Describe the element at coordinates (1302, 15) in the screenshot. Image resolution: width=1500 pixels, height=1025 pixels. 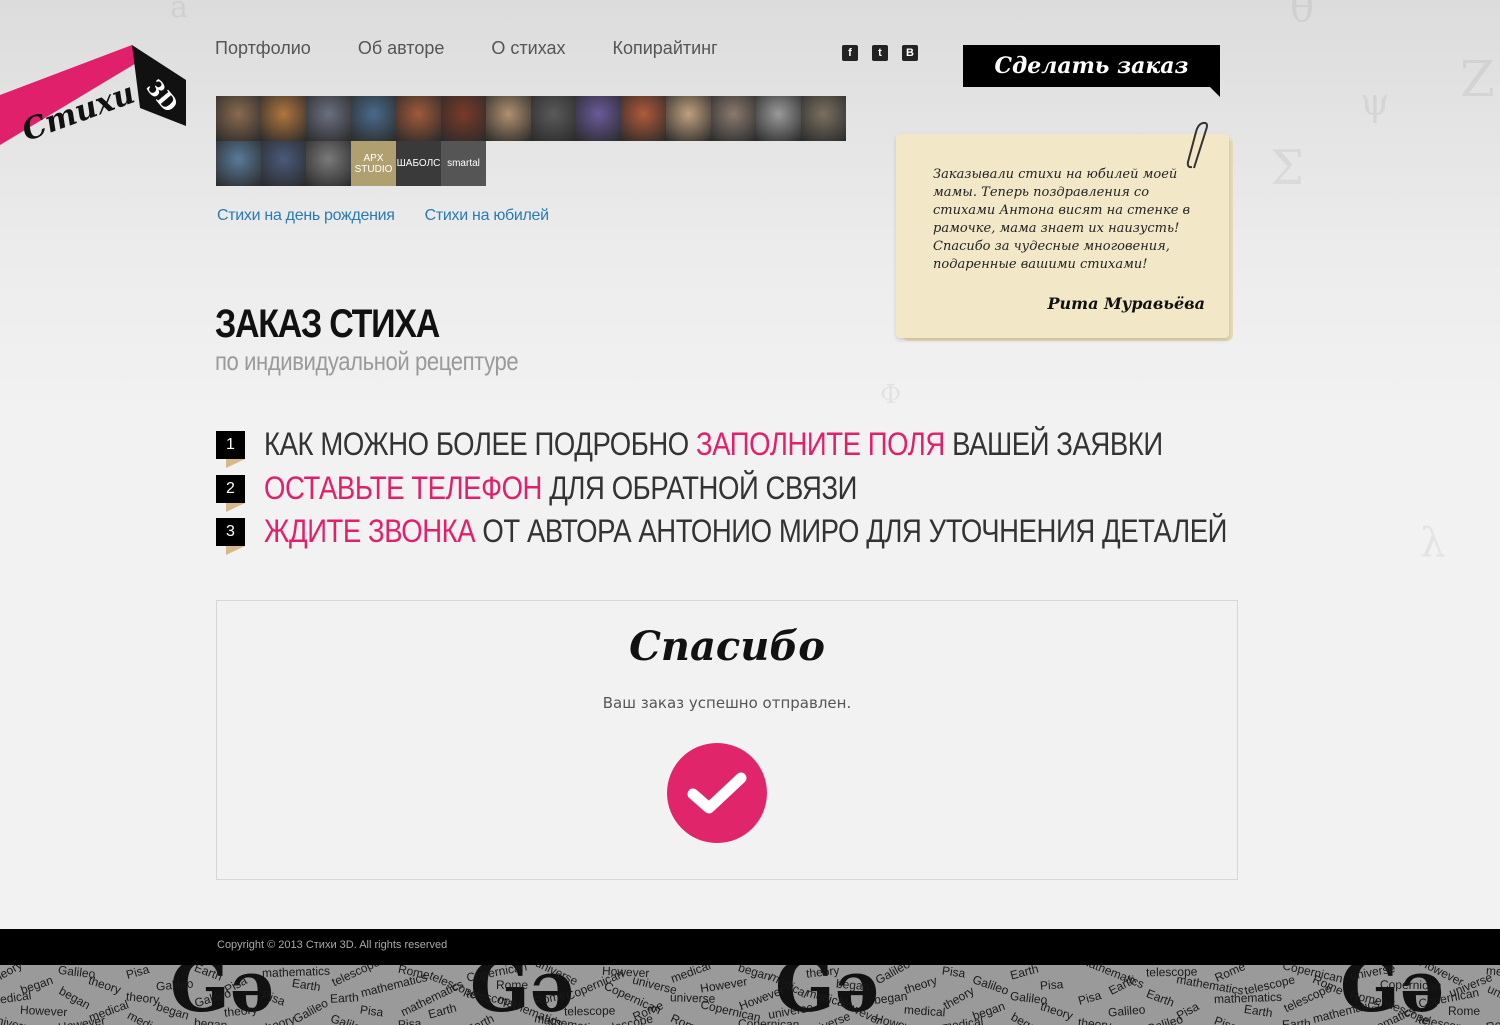
I see `decor-letter: θ` at that location.